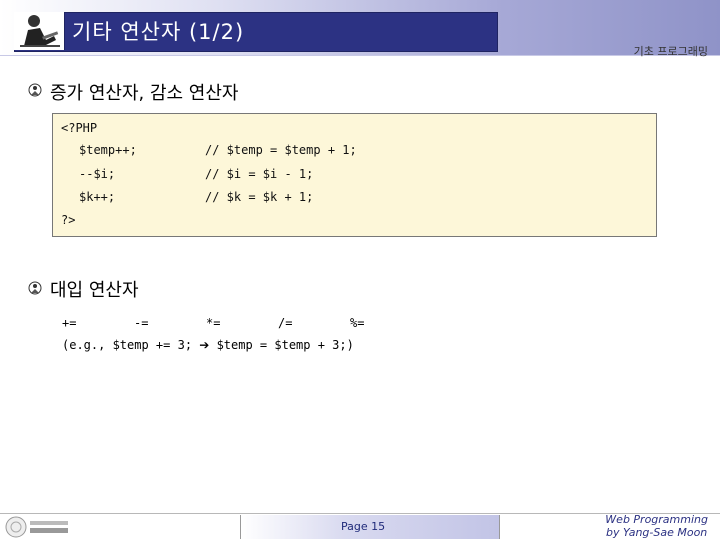  Describe the element at coordinates (281, 345) in the screenshot. I see `example-suffix: $temp = $temp + 3;)` at that location.